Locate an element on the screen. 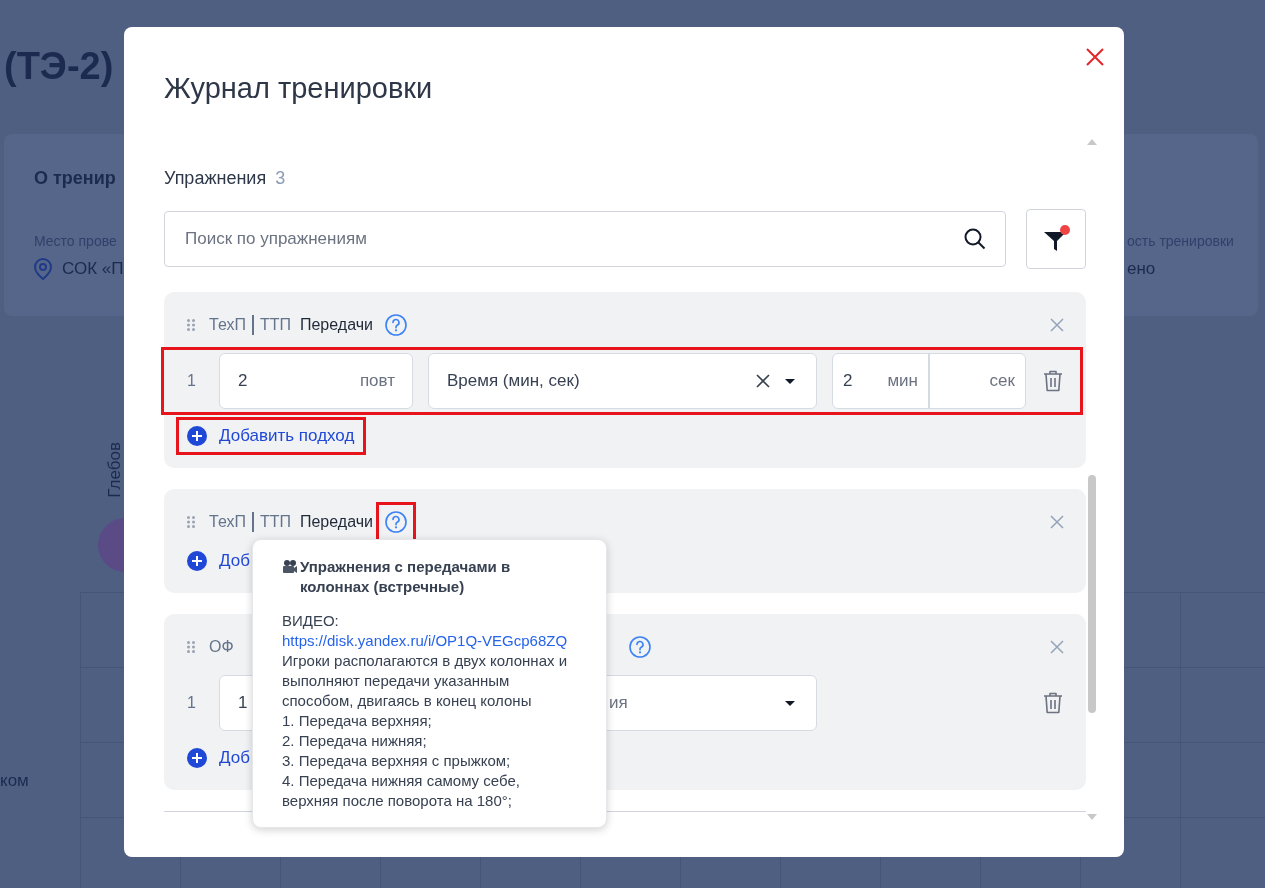 The height and width of the screenshot is (888, 1265). exercise-category: ОФ is located at coordinates (221, 647).